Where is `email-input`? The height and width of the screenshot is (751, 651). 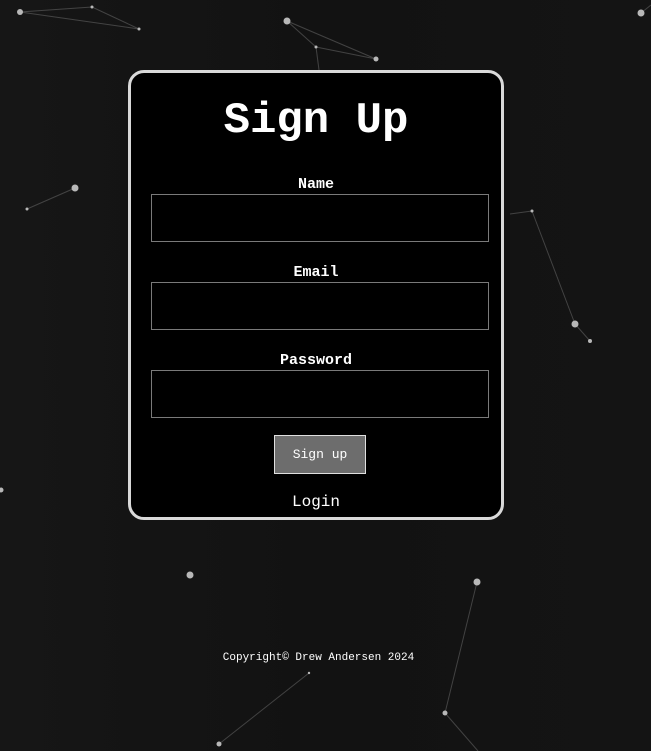
email-input is located at coordinates (320, 306).